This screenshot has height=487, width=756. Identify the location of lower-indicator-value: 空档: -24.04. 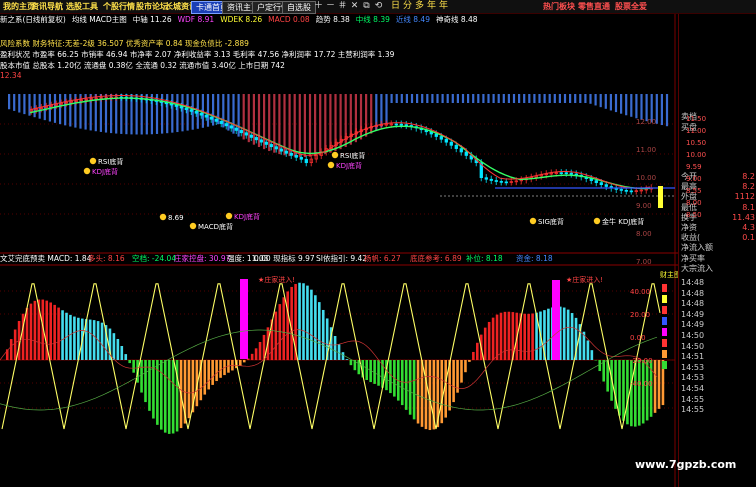
(154, 258).